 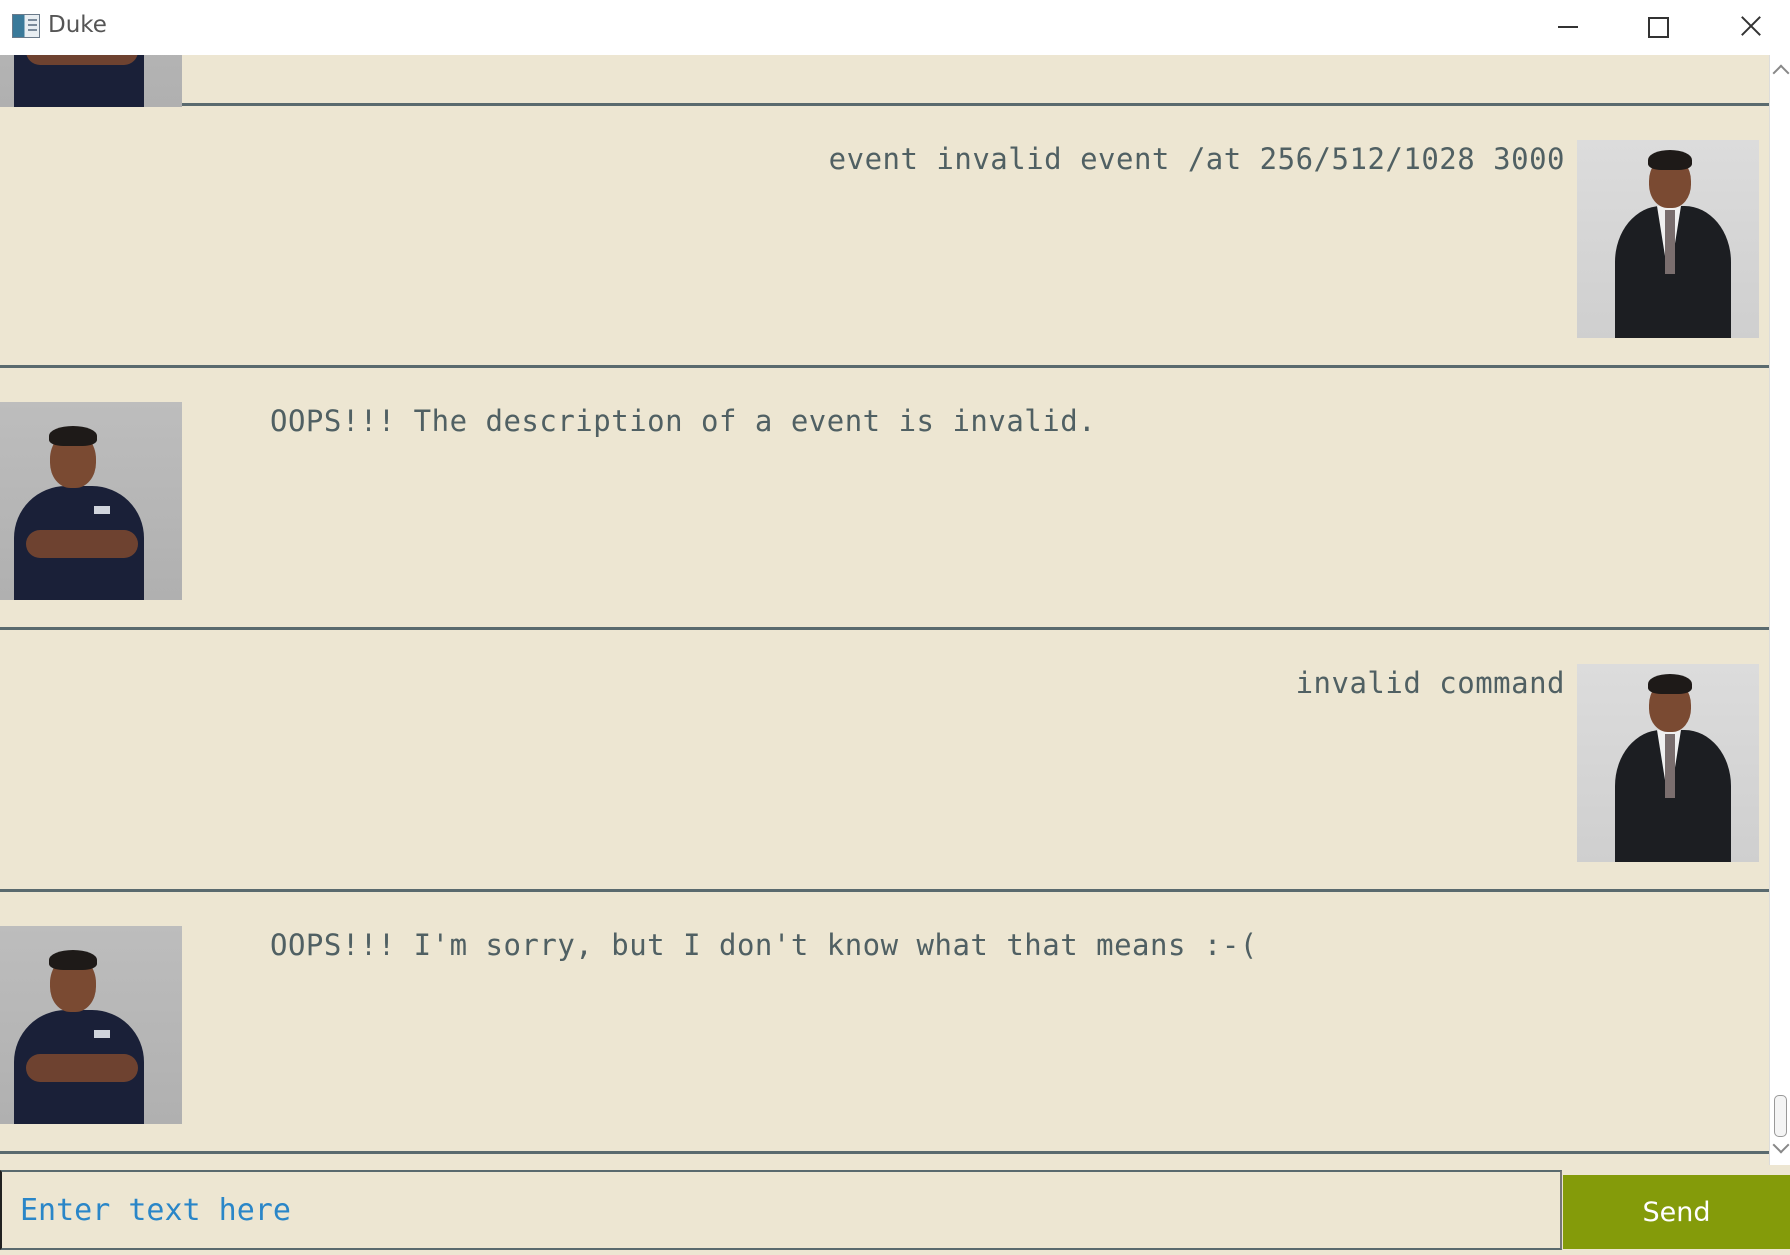 I want to click on dialog-box-bot, so click(x=884, y=81).